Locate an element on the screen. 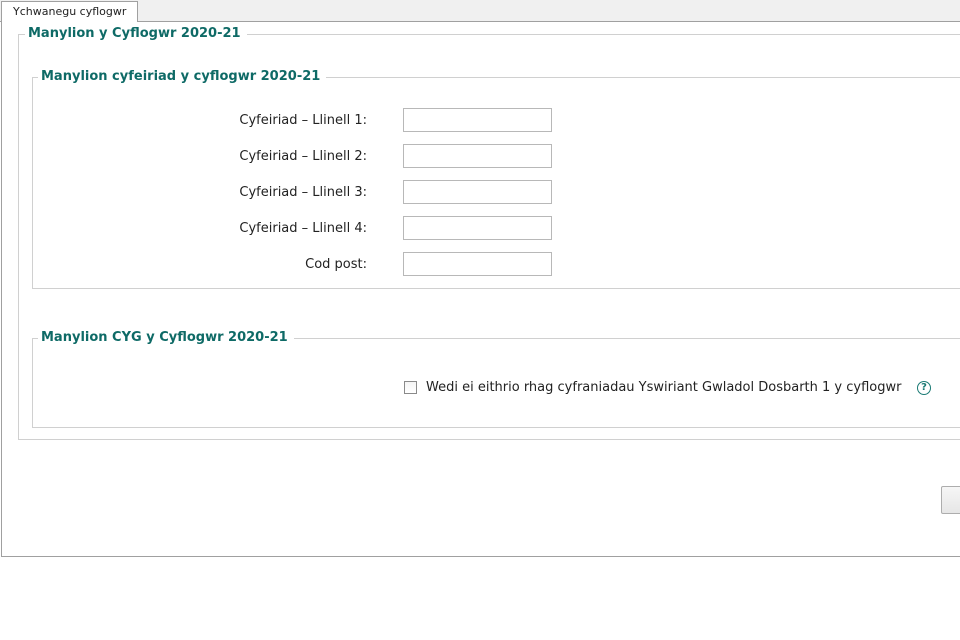 The width and height of the screenshot is (960, 640). address-line-2-label: Cyfeiriad – Llinell 2: is located at coordinates (303, 156).